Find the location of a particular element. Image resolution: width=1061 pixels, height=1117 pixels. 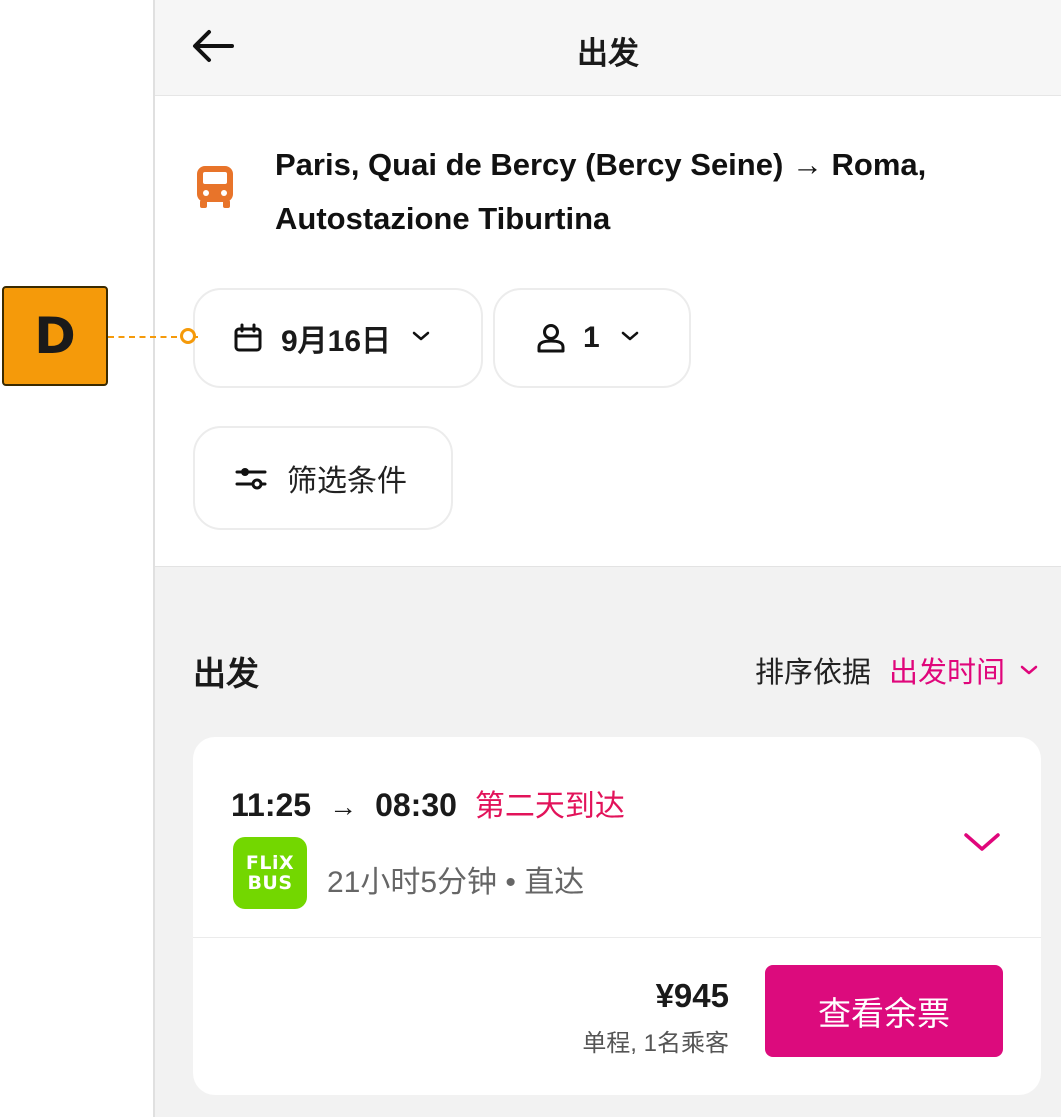

annotation-anchor-dot is located at coordinates (188, 336).